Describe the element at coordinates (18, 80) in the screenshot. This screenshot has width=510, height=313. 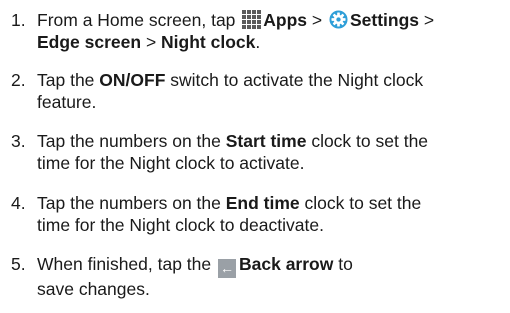
I see `step-number: 2.` at that location.